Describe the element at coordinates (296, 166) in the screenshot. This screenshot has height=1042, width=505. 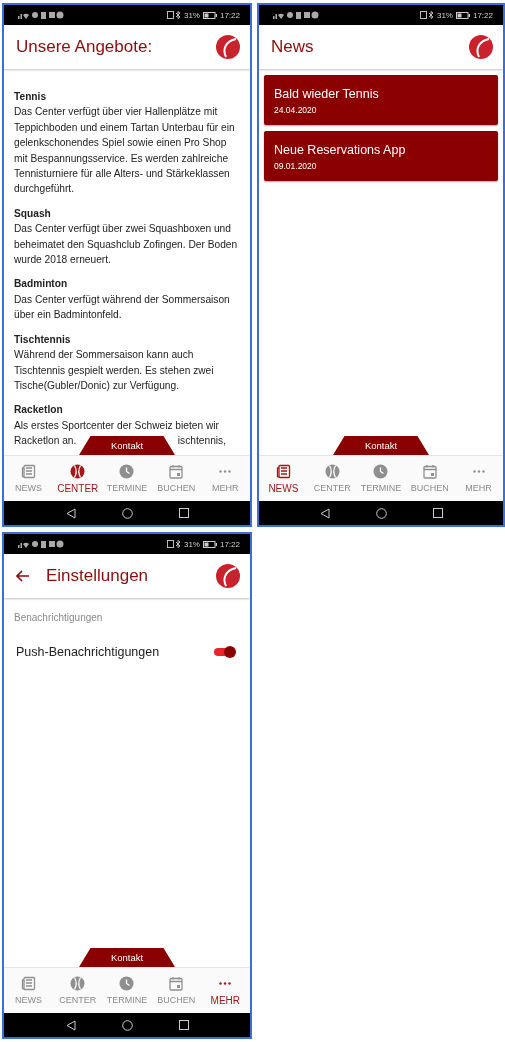
I see `news-date: 09.01.2020` at that location.